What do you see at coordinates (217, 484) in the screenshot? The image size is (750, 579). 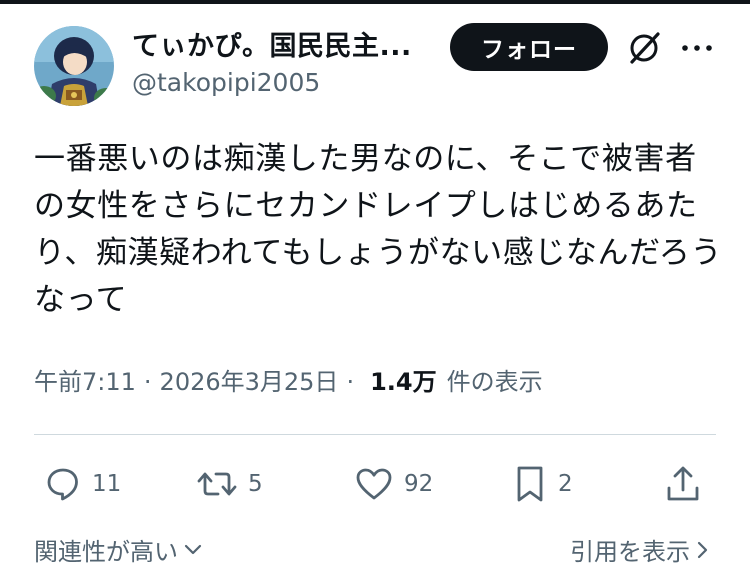 I see `retweet-icon` at bounding box center [217, 484].